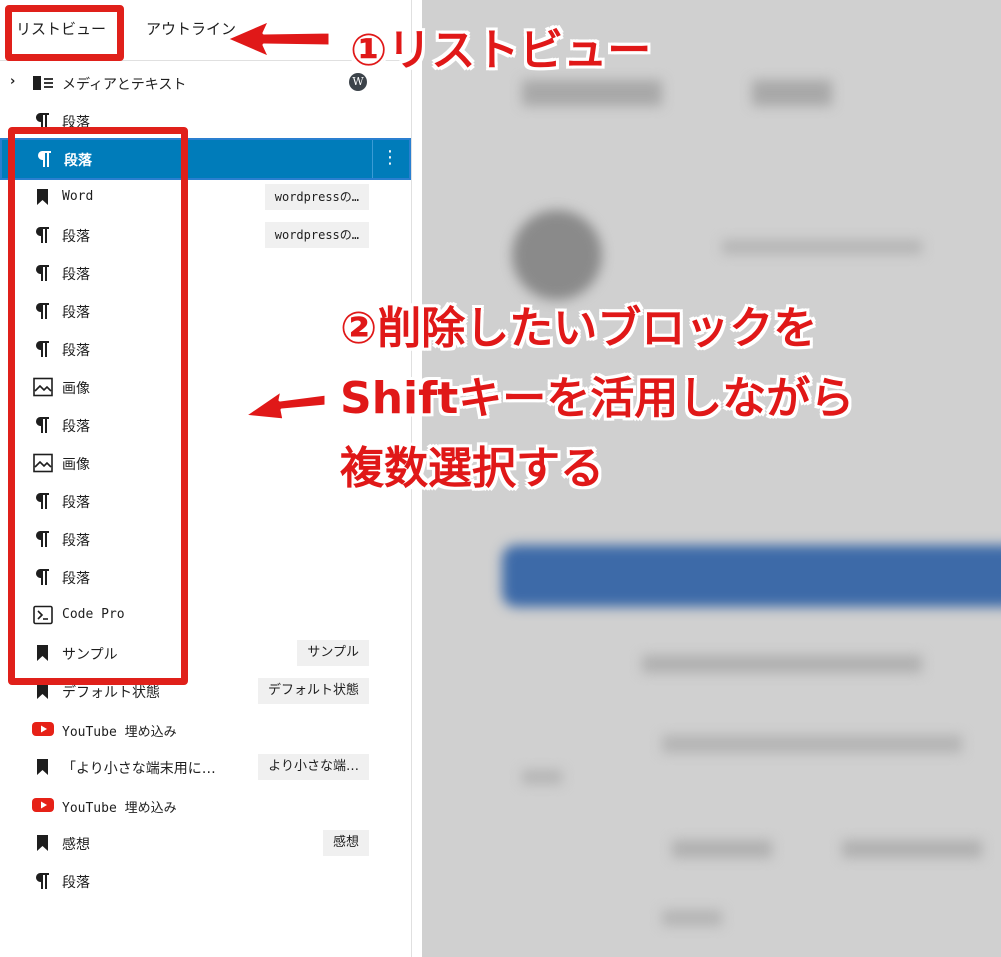 This screenshot has height=957, width=1001. Describe the element at coordinates (278, 39) in the screenshot. I see `arrow-to-tab-icon` at that location.